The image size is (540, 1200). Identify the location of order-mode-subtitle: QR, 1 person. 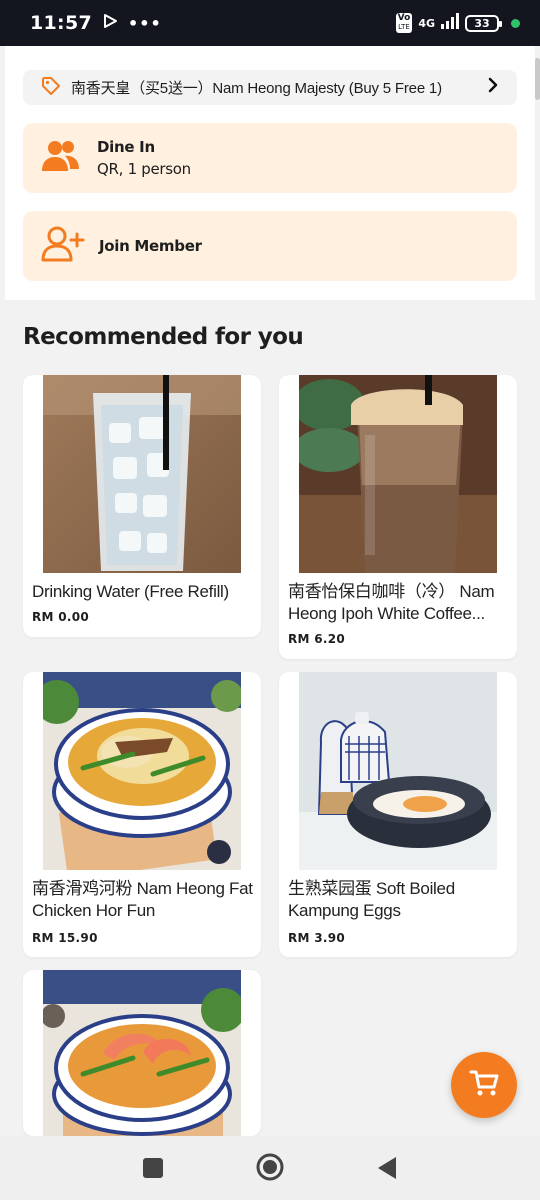
(144, 169).